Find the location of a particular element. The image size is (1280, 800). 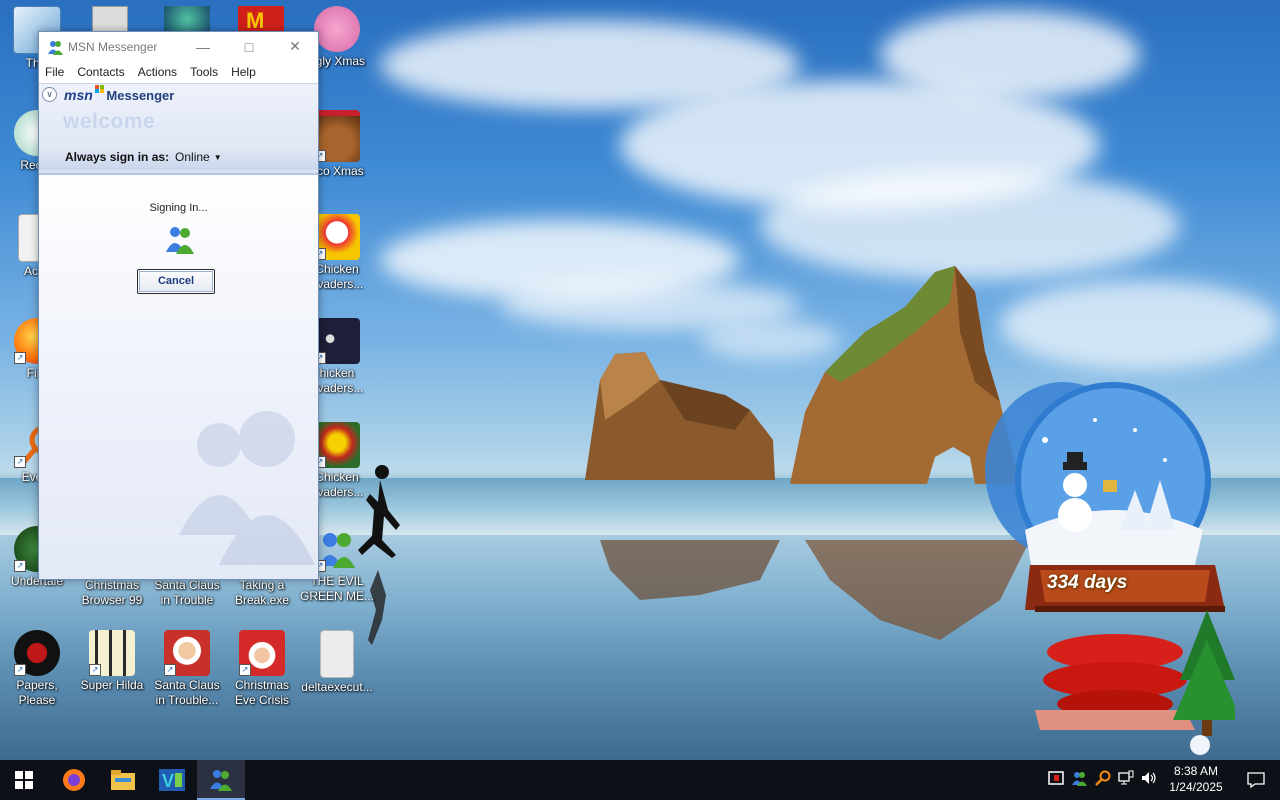

windows-logo-icon is located at coordinates (24, 780).